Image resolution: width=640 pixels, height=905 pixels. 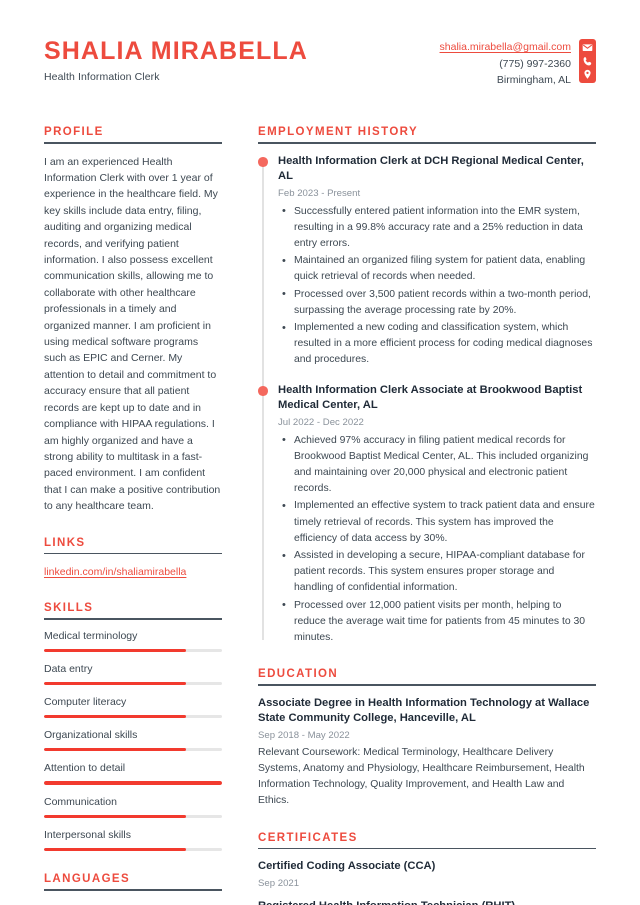 What do you see at coordinates (133, 773) in the screenshot?
I see `skill-item: Attention to detail` at bounding box center [133, 773].